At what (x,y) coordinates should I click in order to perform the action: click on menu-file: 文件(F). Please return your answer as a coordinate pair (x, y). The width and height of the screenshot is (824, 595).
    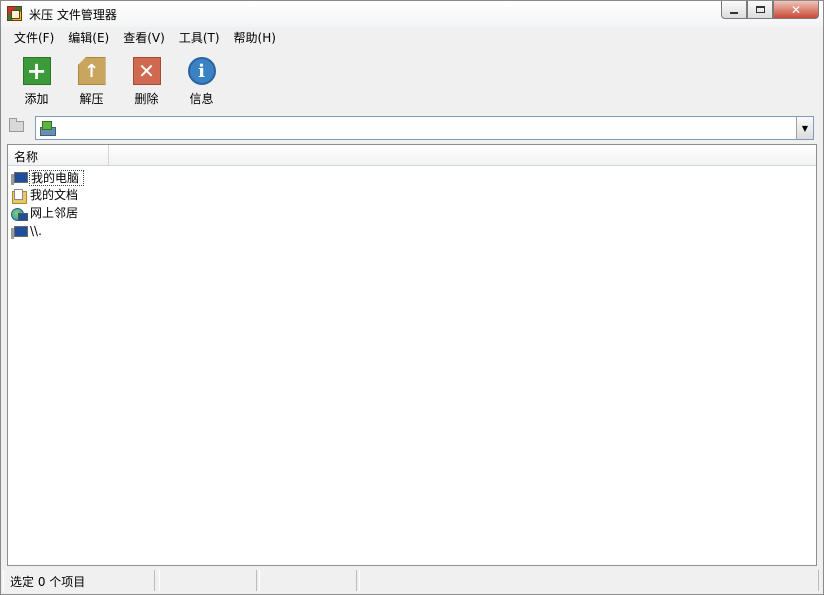
    Looking at the image, I should click on (34, 37).